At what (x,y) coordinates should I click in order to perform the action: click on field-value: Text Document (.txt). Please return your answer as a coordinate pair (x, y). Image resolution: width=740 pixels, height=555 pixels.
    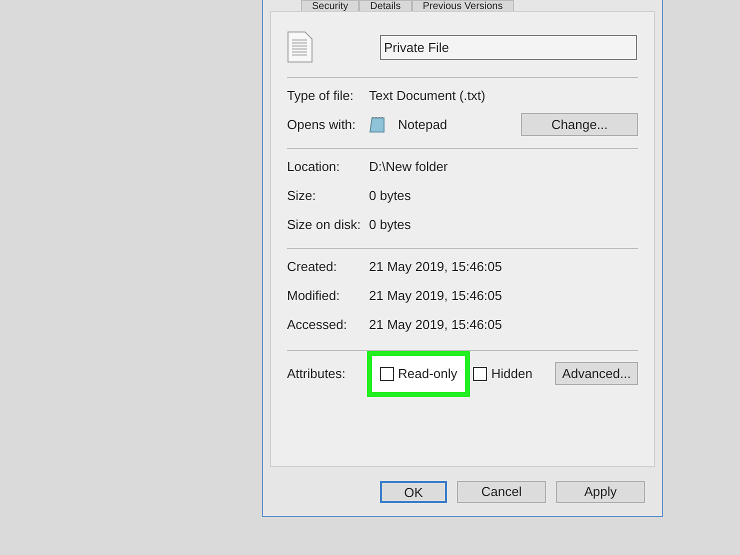
    Looking at the image, I should click on (427, 95).